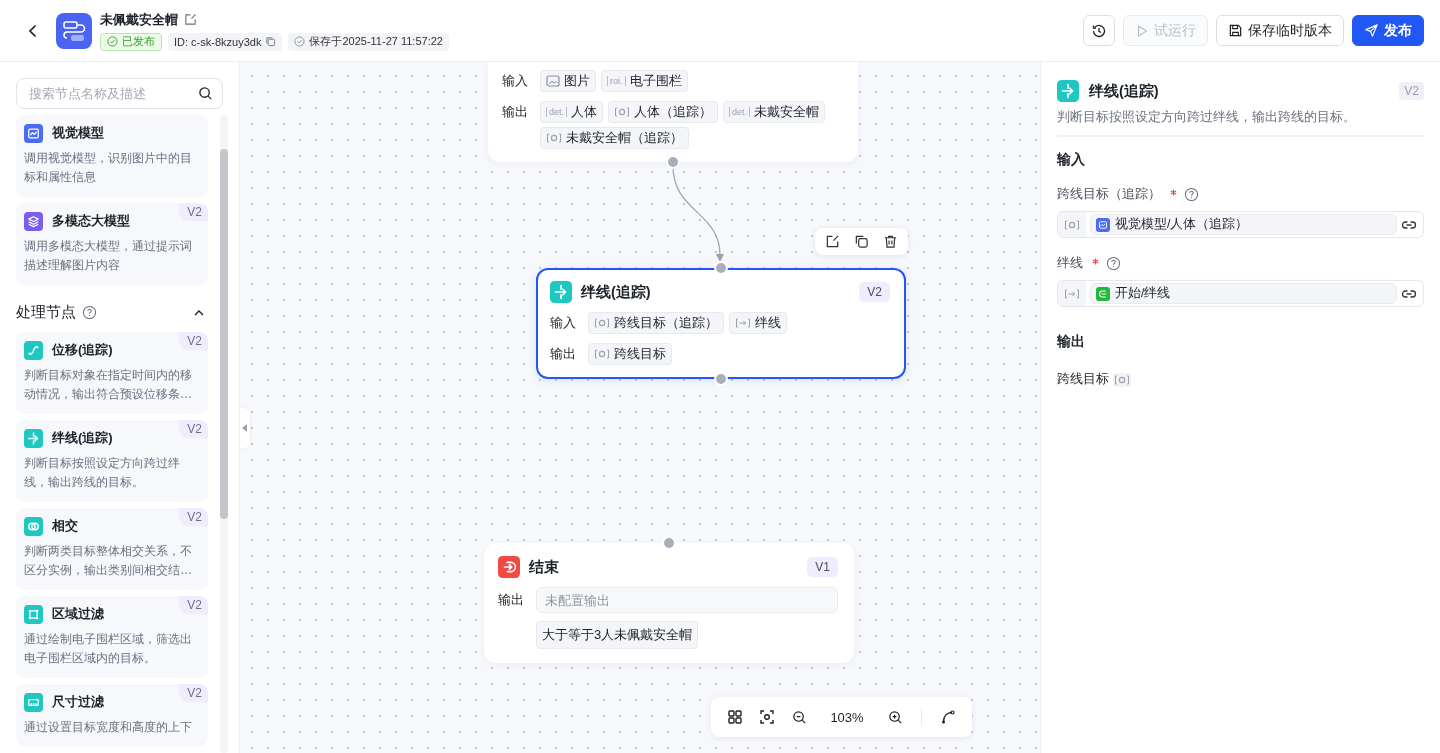 This screenshot has height=753, width=1440. I want to click on panel-title: 绊线(追踪), so click(1124, 91).